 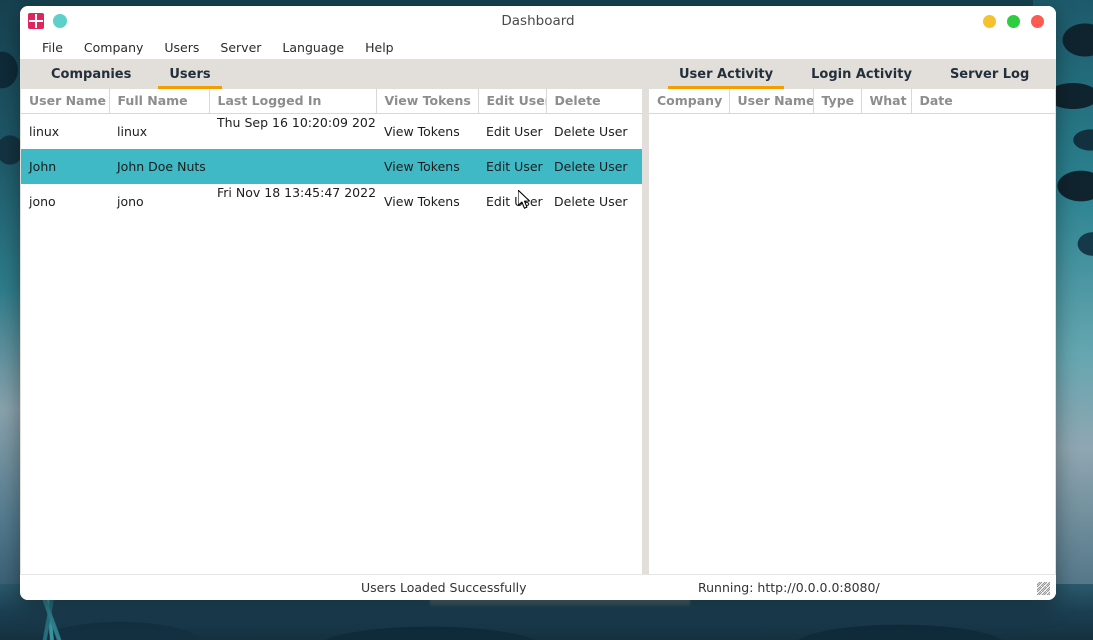 I want to click on cell-user-name: John, so click(x=43, y=166).